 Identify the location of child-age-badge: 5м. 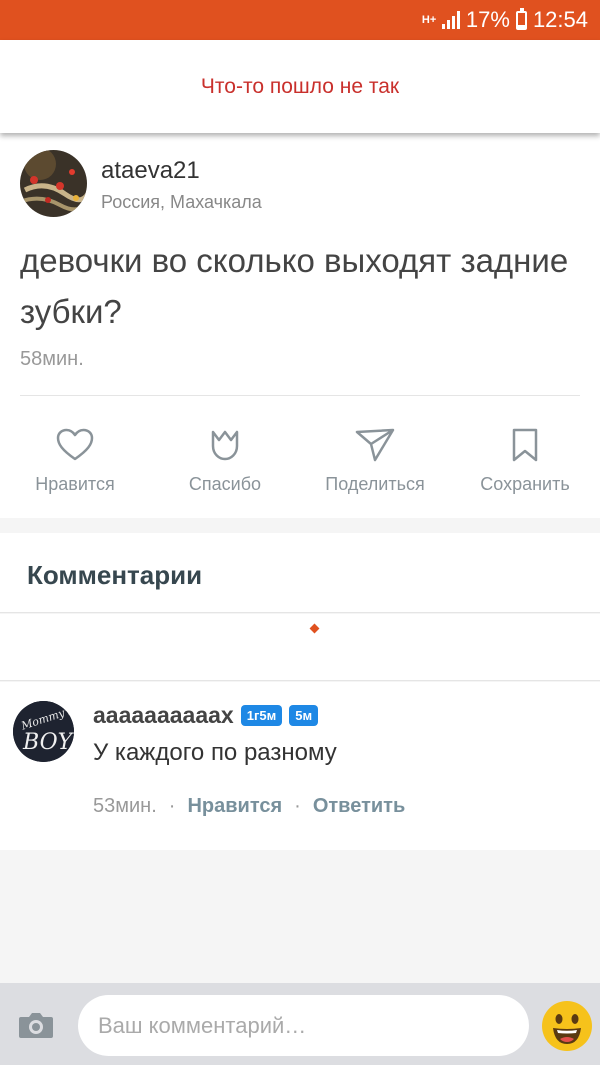
(304, 715).